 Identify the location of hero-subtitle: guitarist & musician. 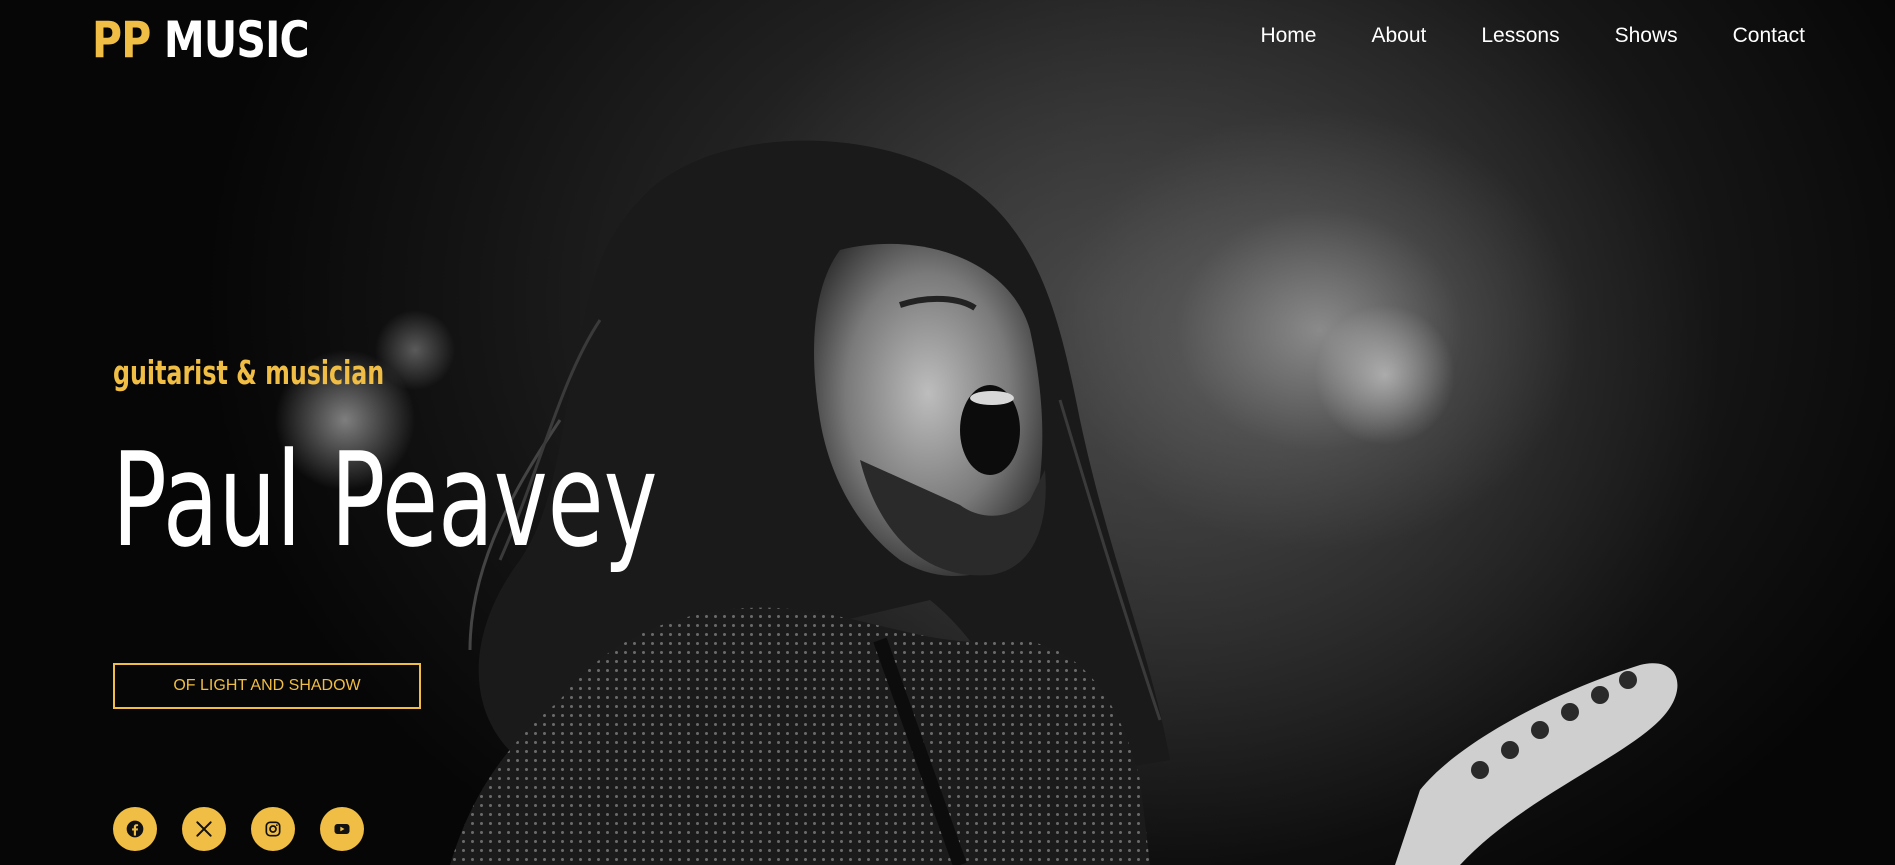
(249, 372).